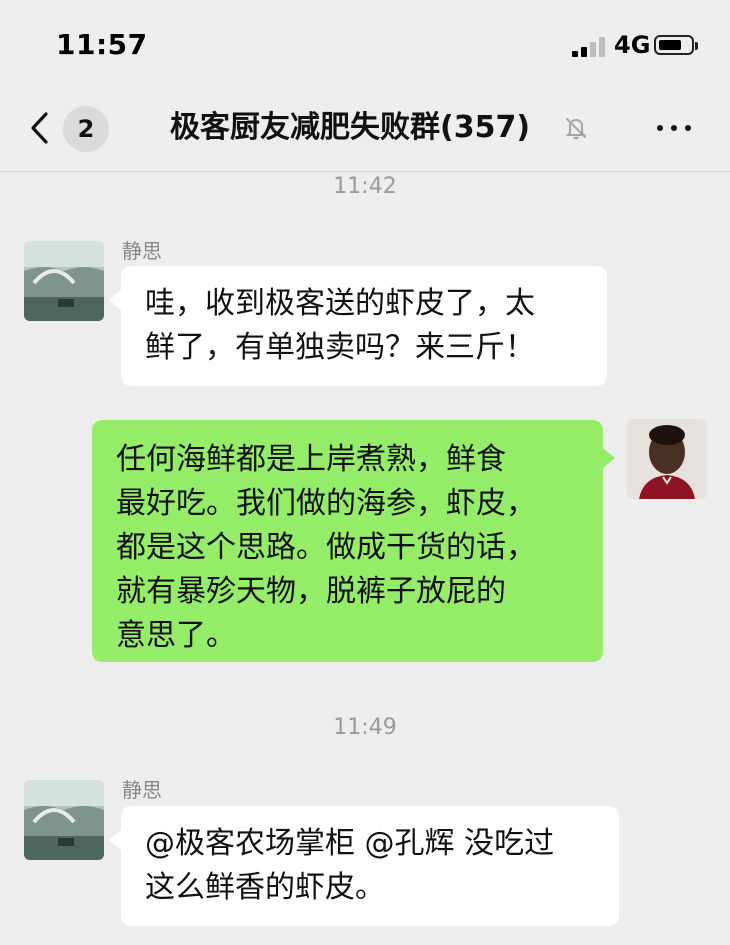  What do you see at coordinates (576, 128) in the screenshot?
I see `mute-icon` at bounding box center [576, 128].